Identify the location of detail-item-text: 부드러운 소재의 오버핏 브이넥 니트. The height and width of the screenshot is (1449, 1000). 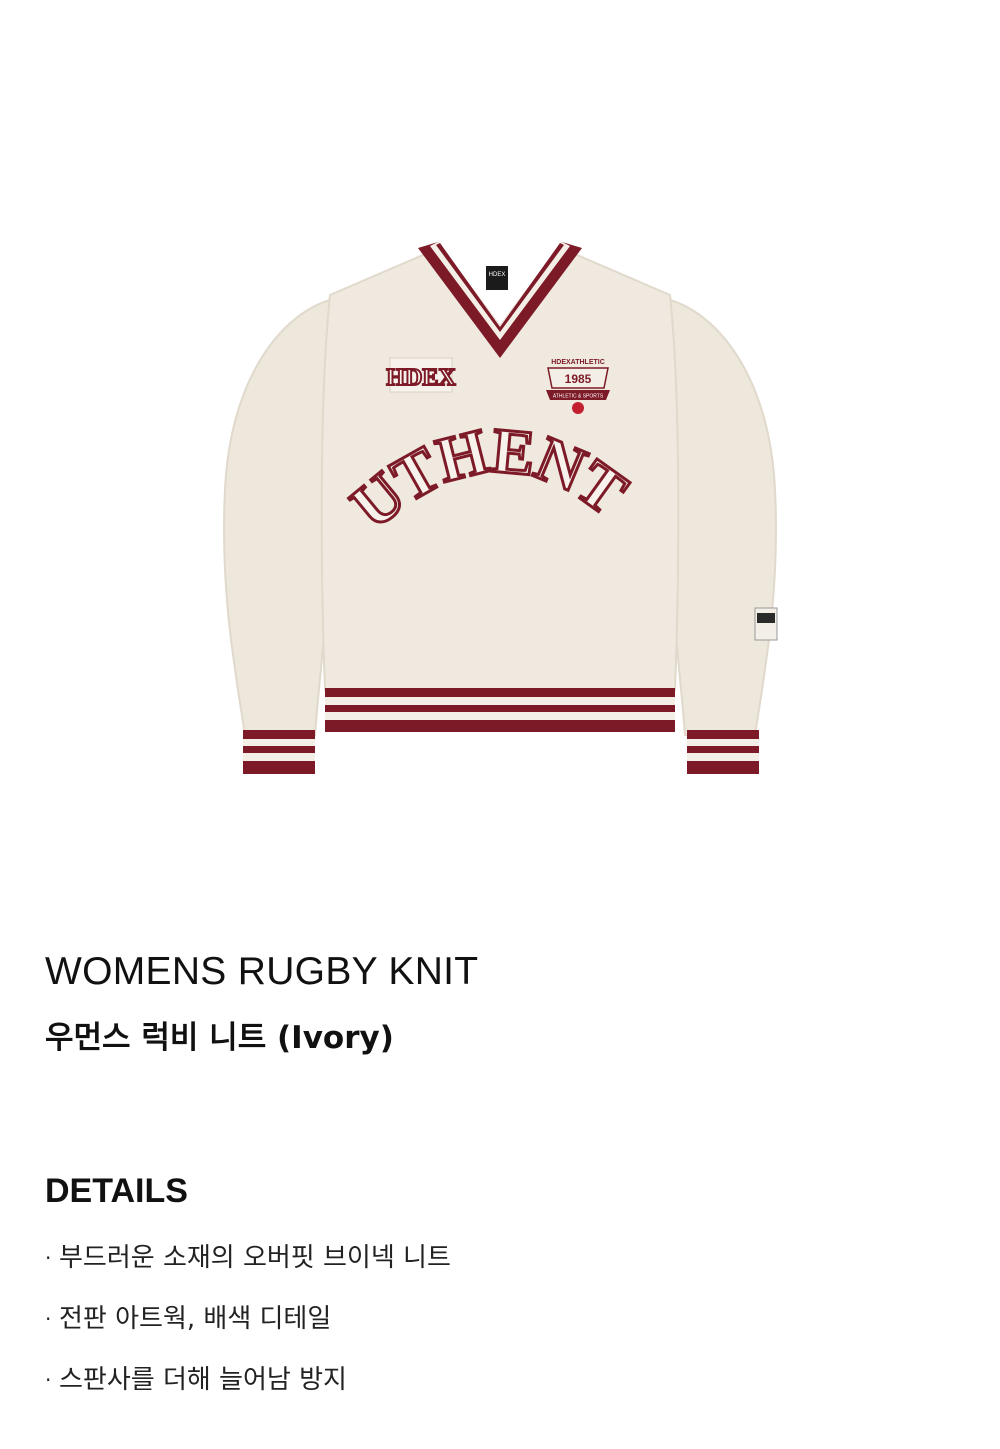
(255, 1258).